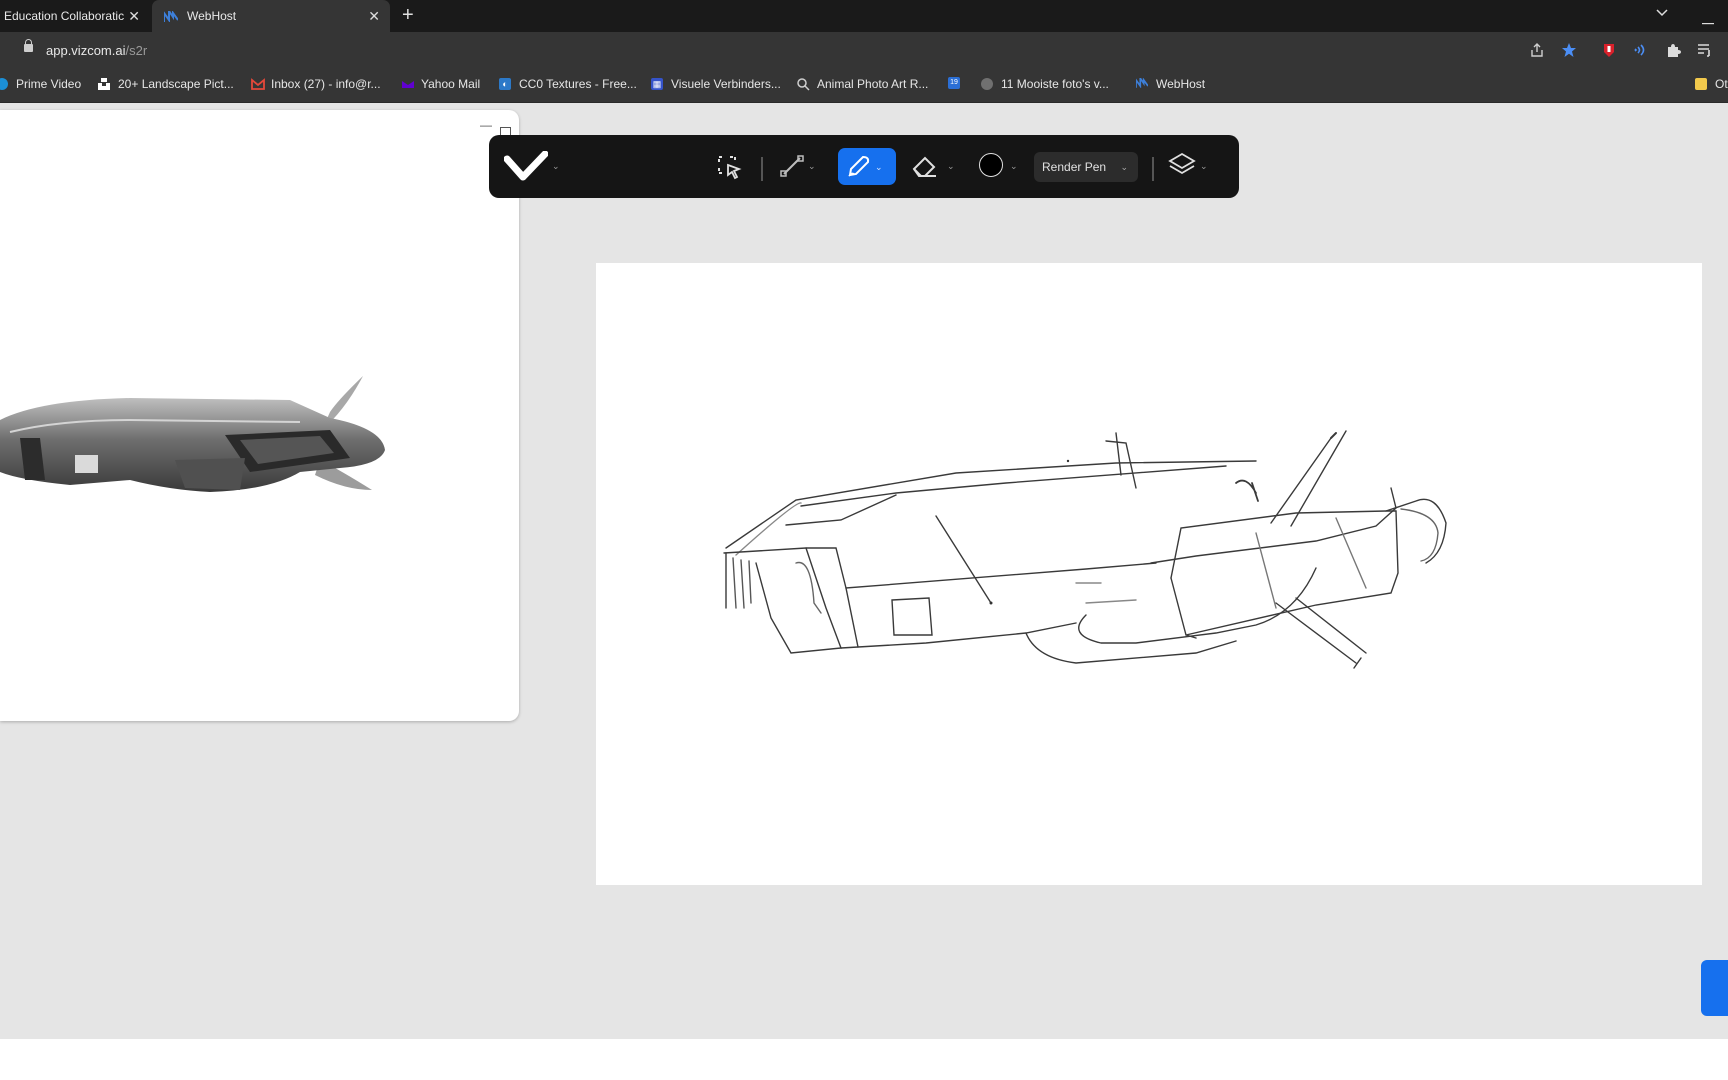 This screenshot has width=1728, height=1080. I want to click on folder-icon, so click(1701, 84).